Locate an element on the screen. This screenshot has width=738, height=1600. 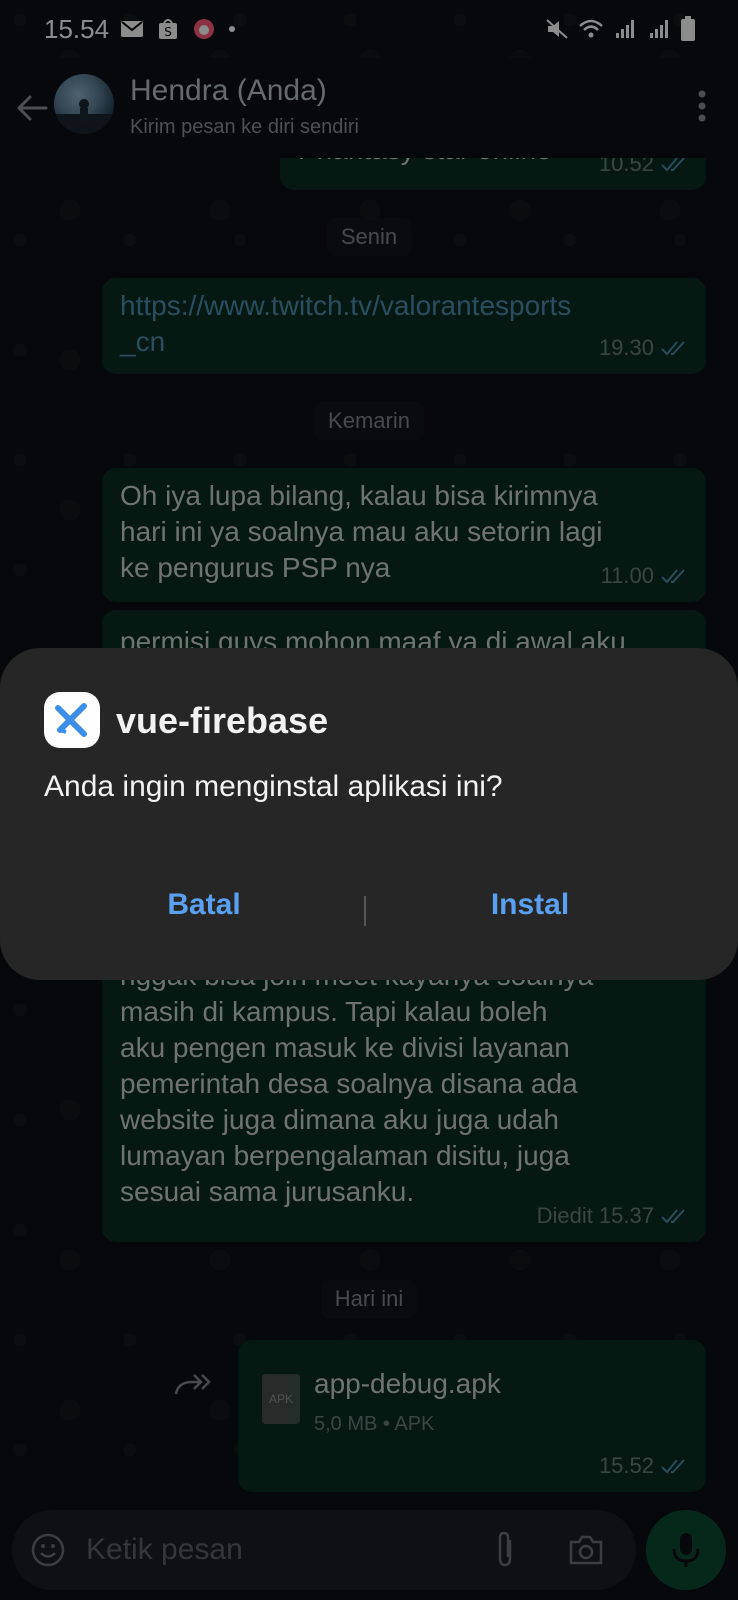
vue-firebase-app-icon is located at coordinates (71, 720).